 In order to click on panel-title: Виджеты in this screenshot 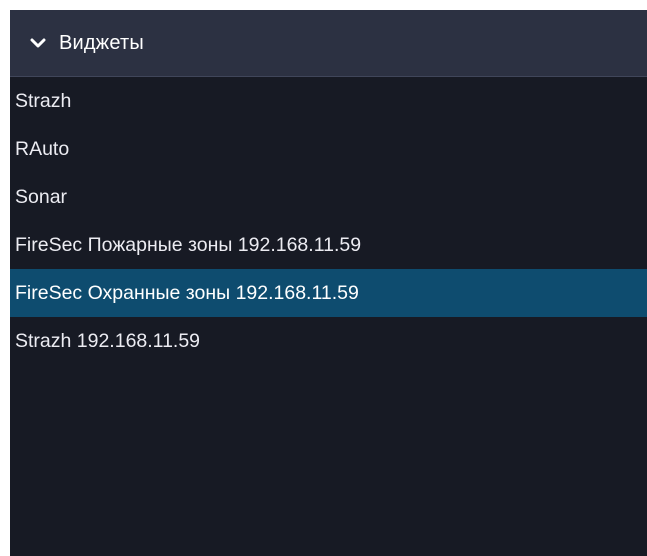, I will do `click(101, 42)`.